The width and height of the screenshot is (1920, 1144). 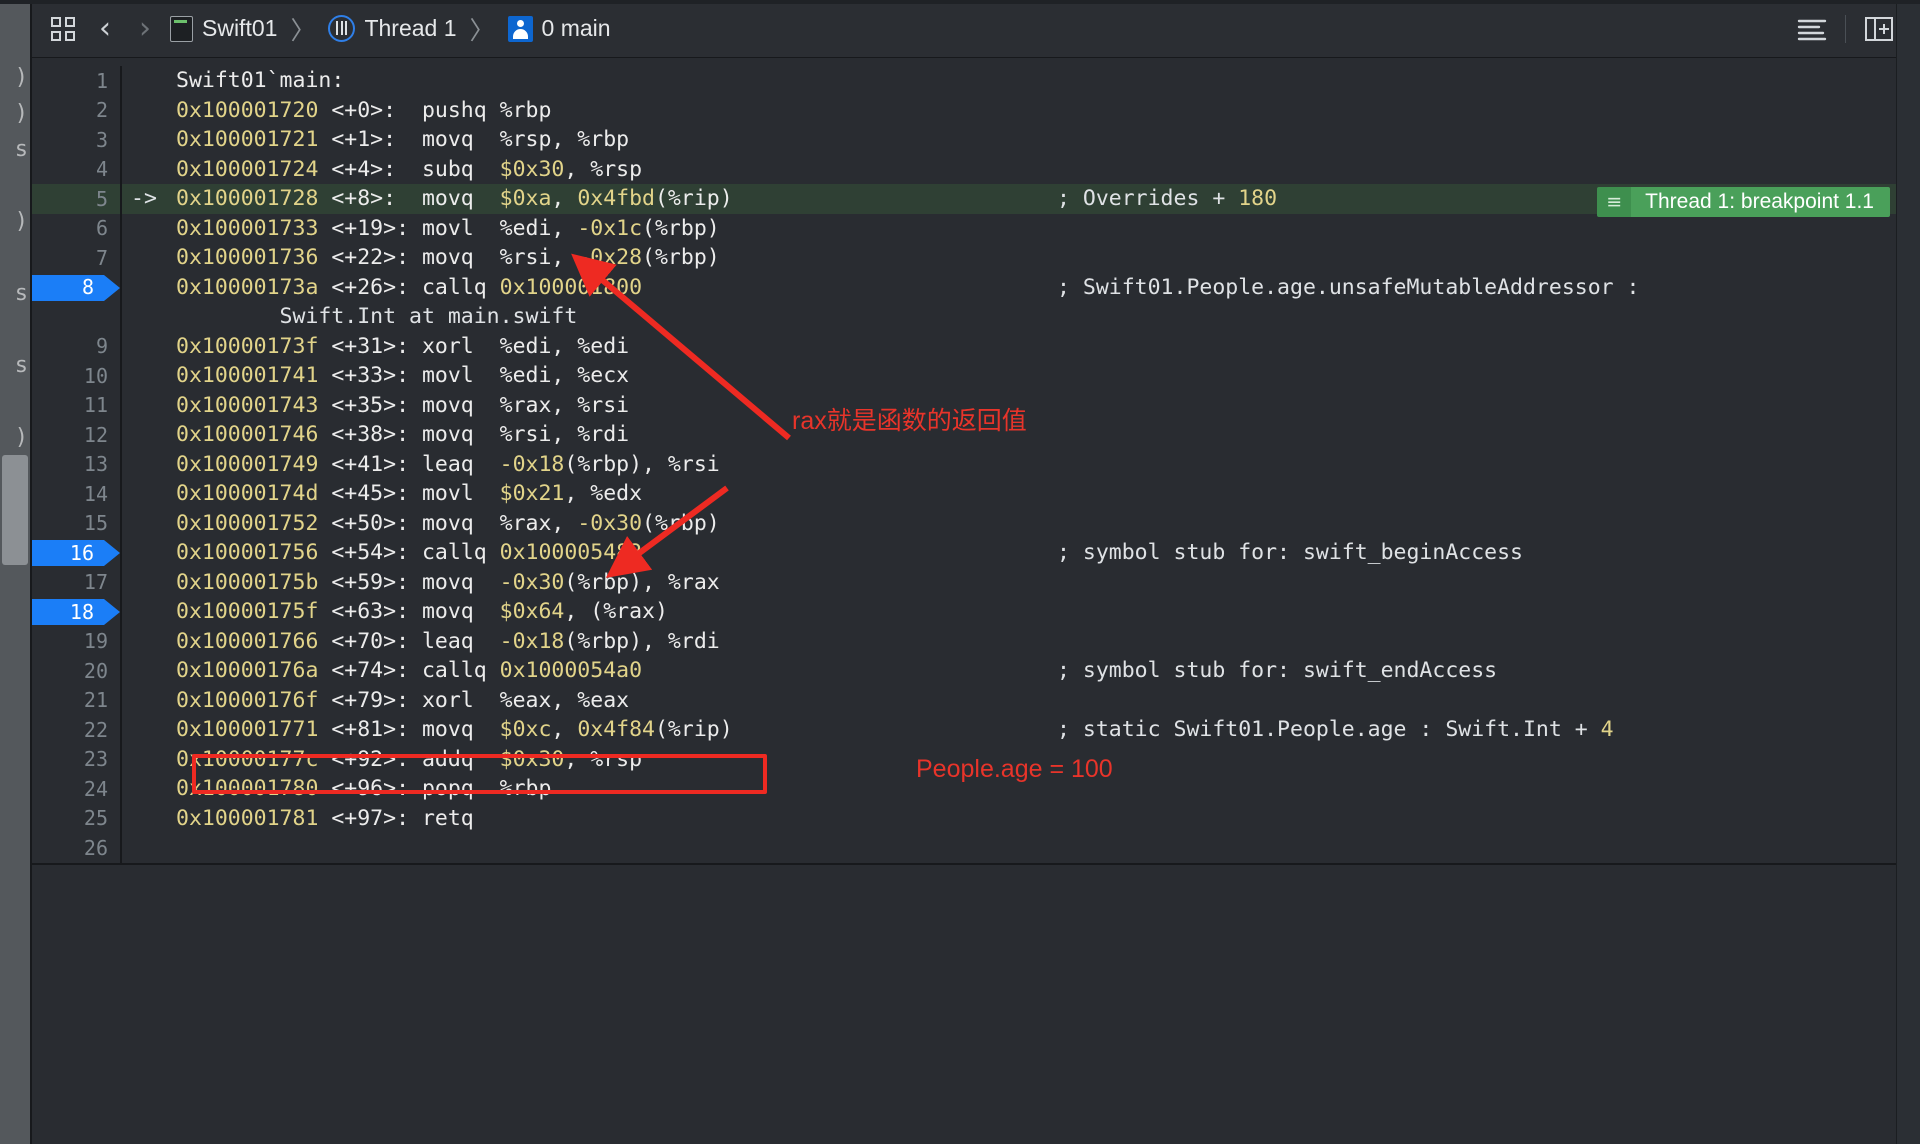 I want to click on code-row: 12 0x100001746 <+38>: movq %rsi, %rdi, so click(x=976, y=435).